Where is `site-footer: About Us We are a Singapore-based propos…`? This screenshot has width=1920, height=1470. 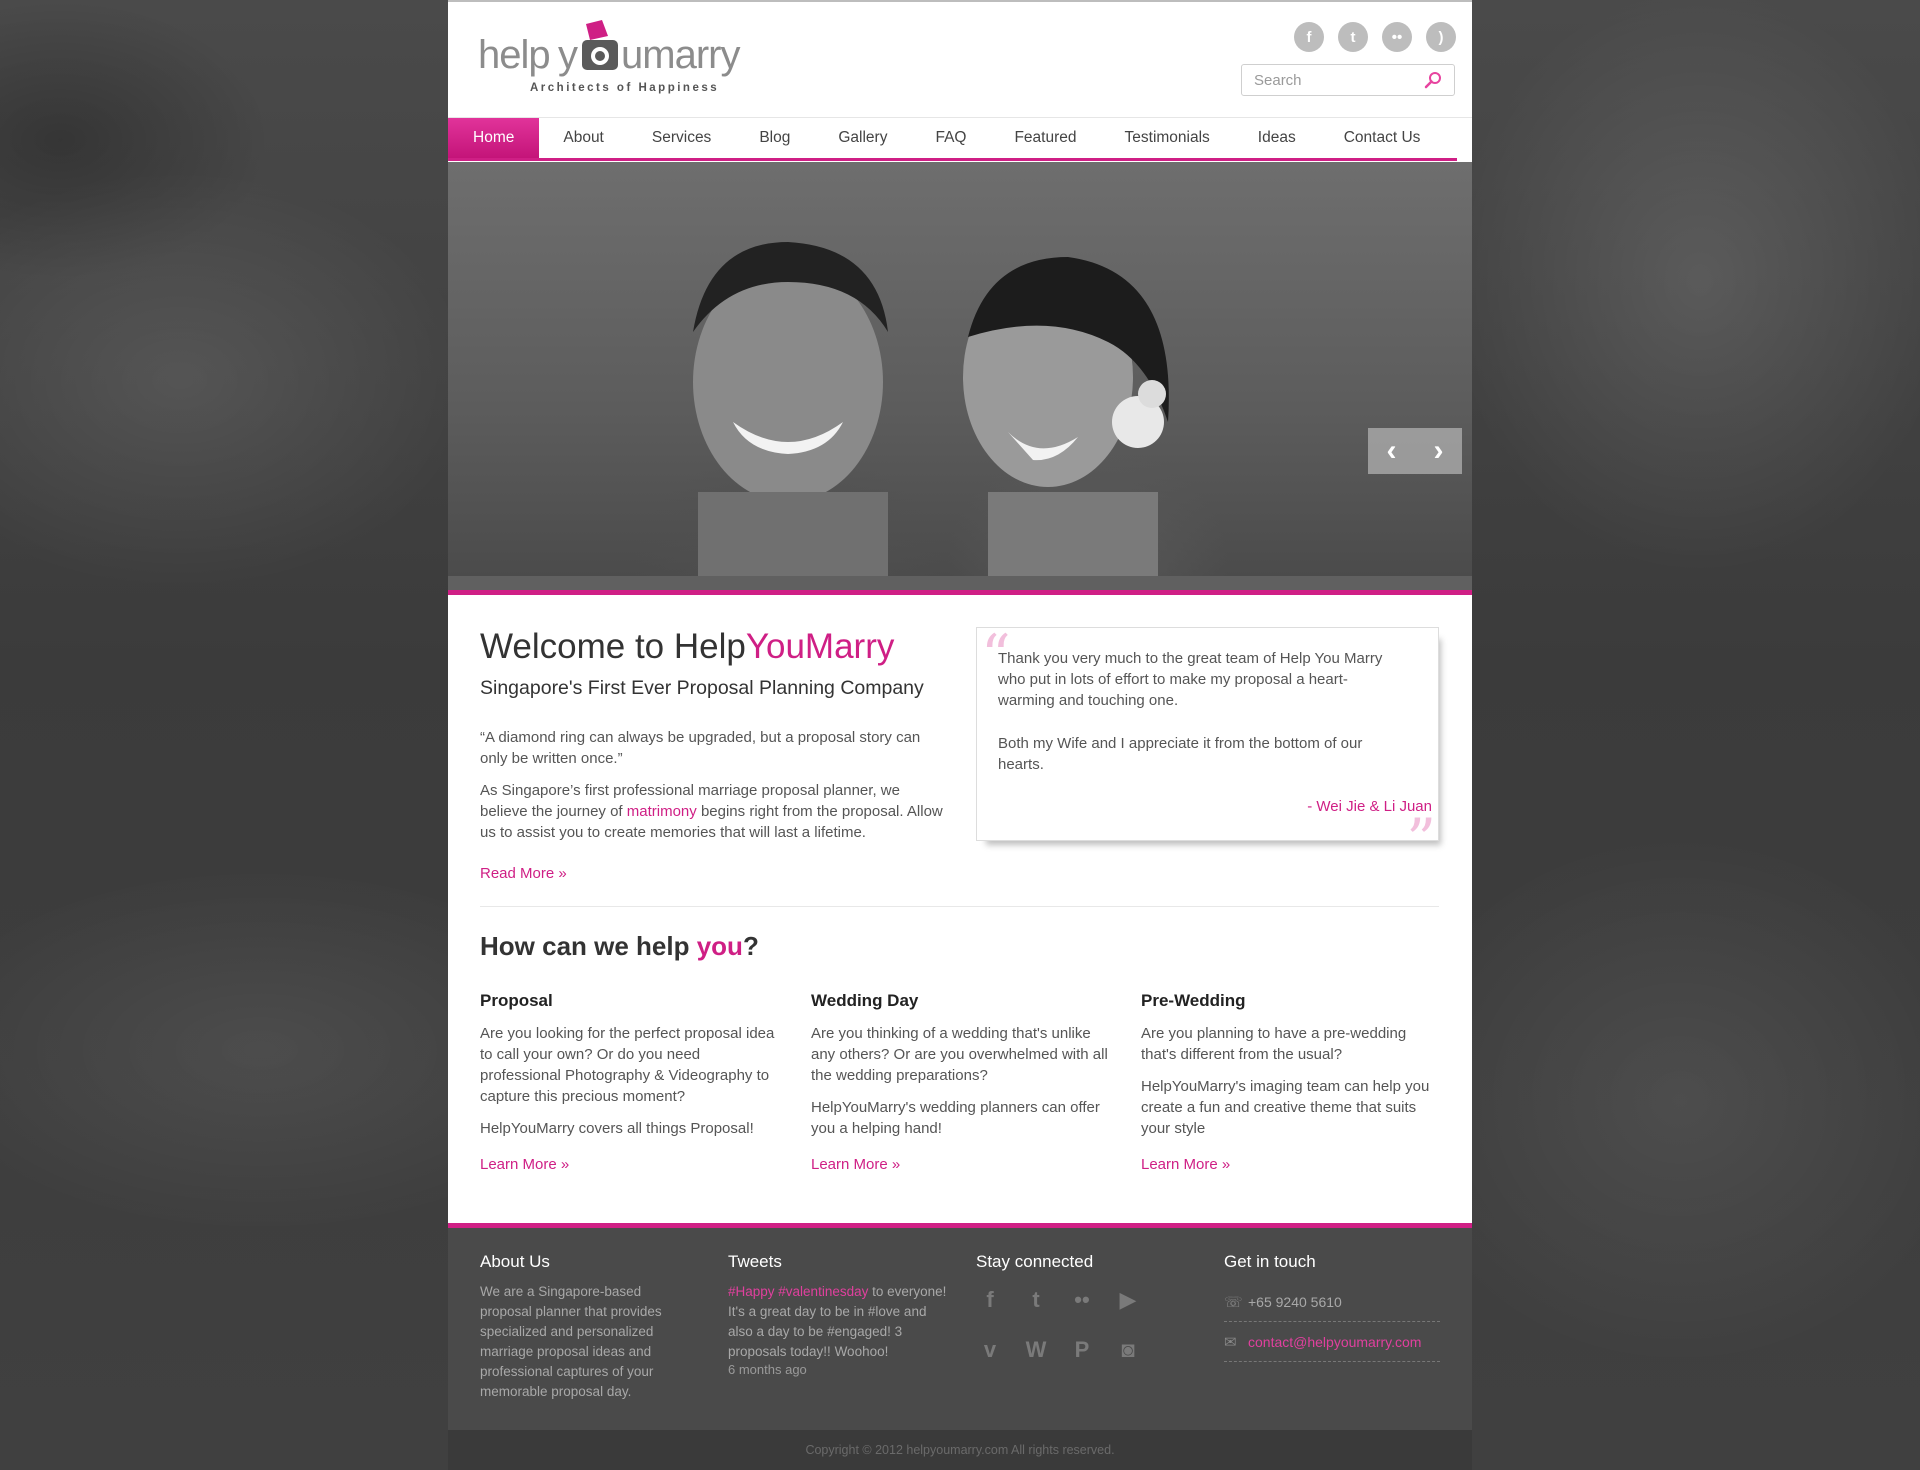
site-footer: About Us We are a Singapore-based propos… is located at coordinates (960, 1326).